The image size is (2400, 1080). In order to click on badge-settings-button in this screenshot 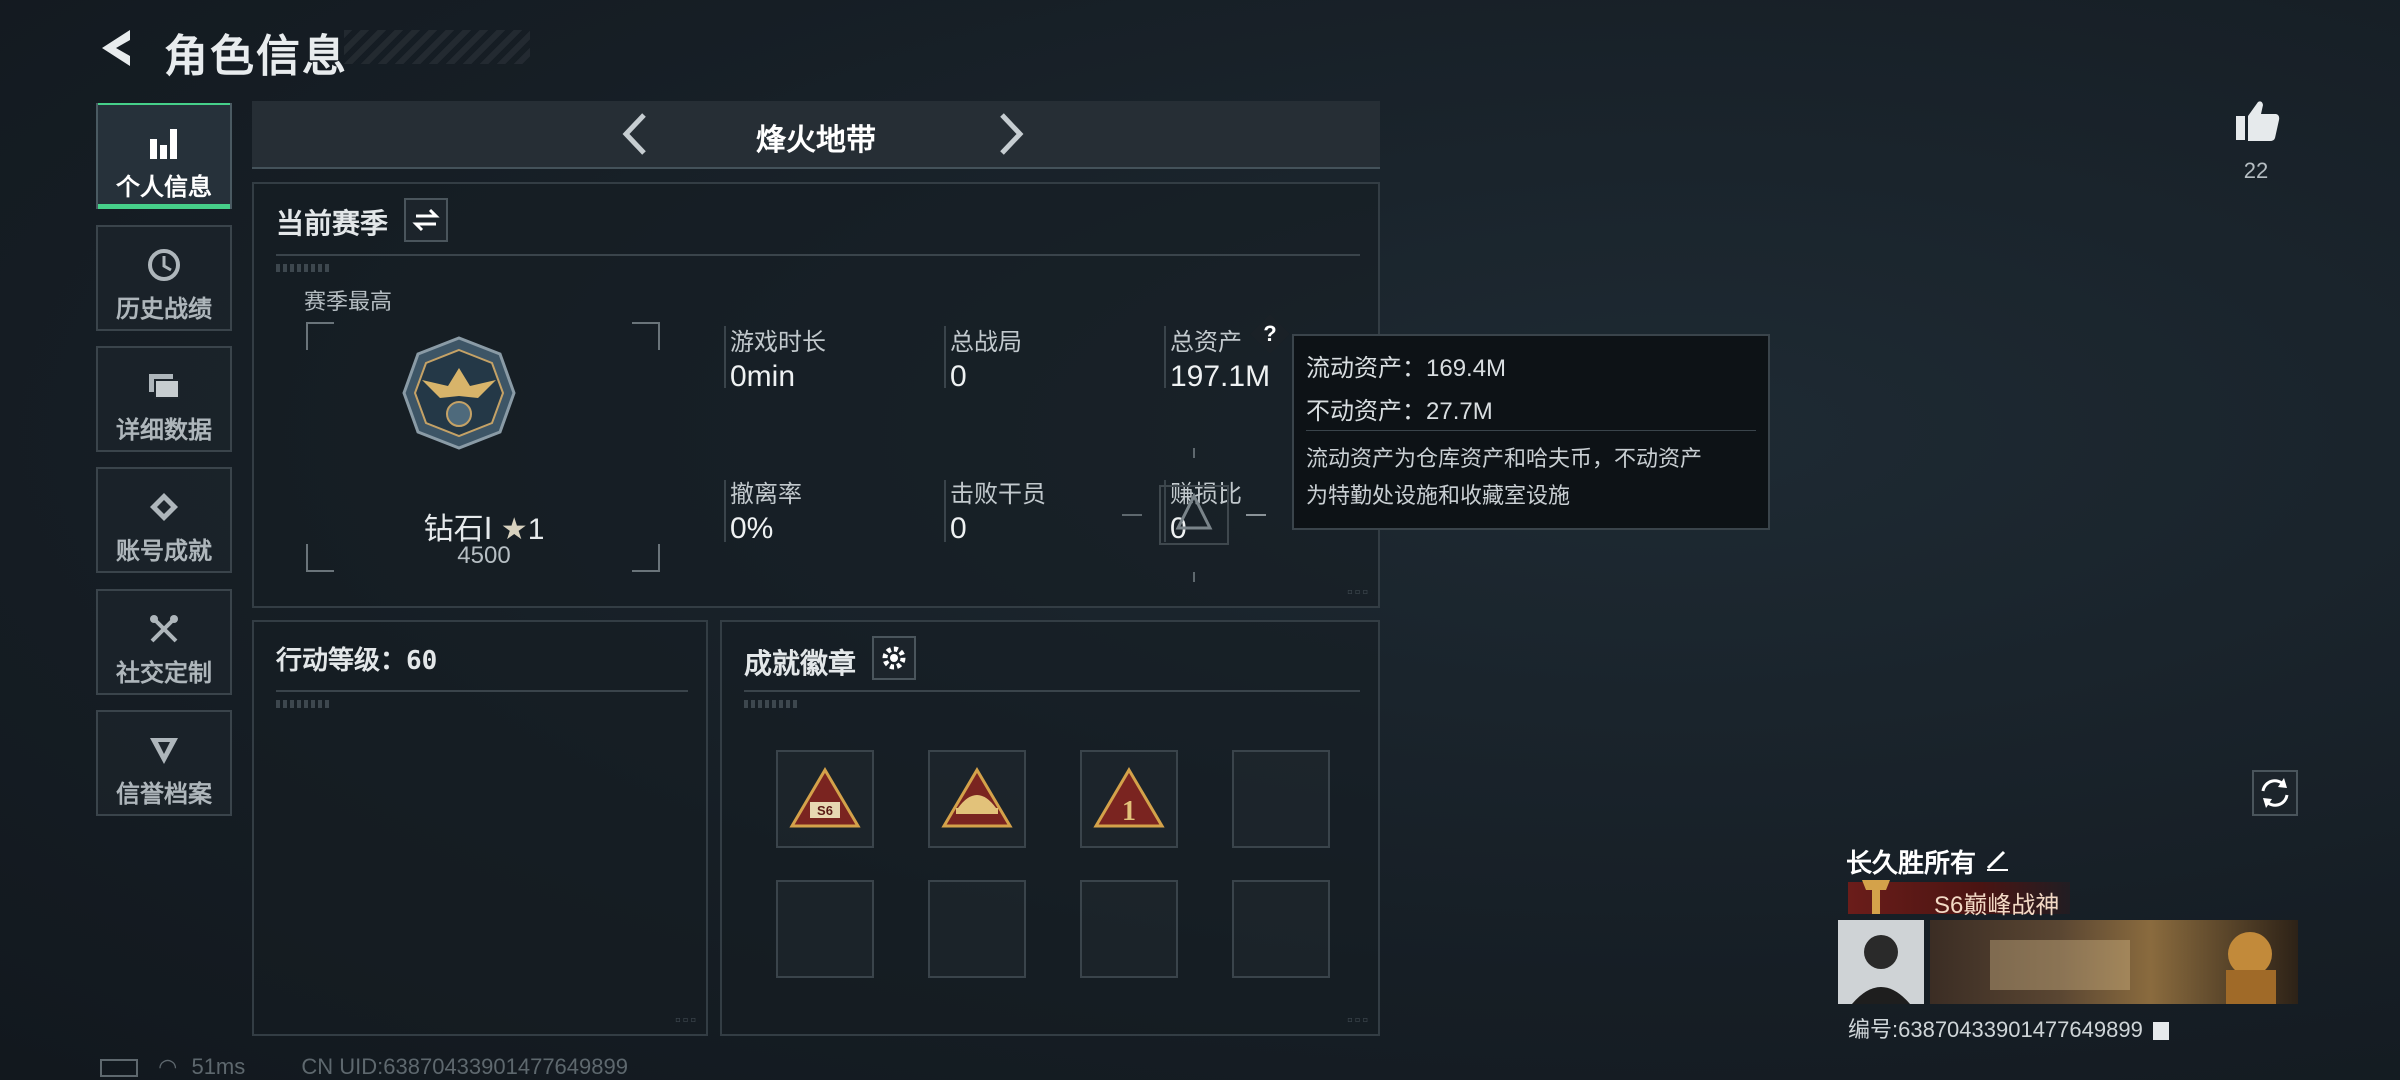, I will do `click(894, 658)`.